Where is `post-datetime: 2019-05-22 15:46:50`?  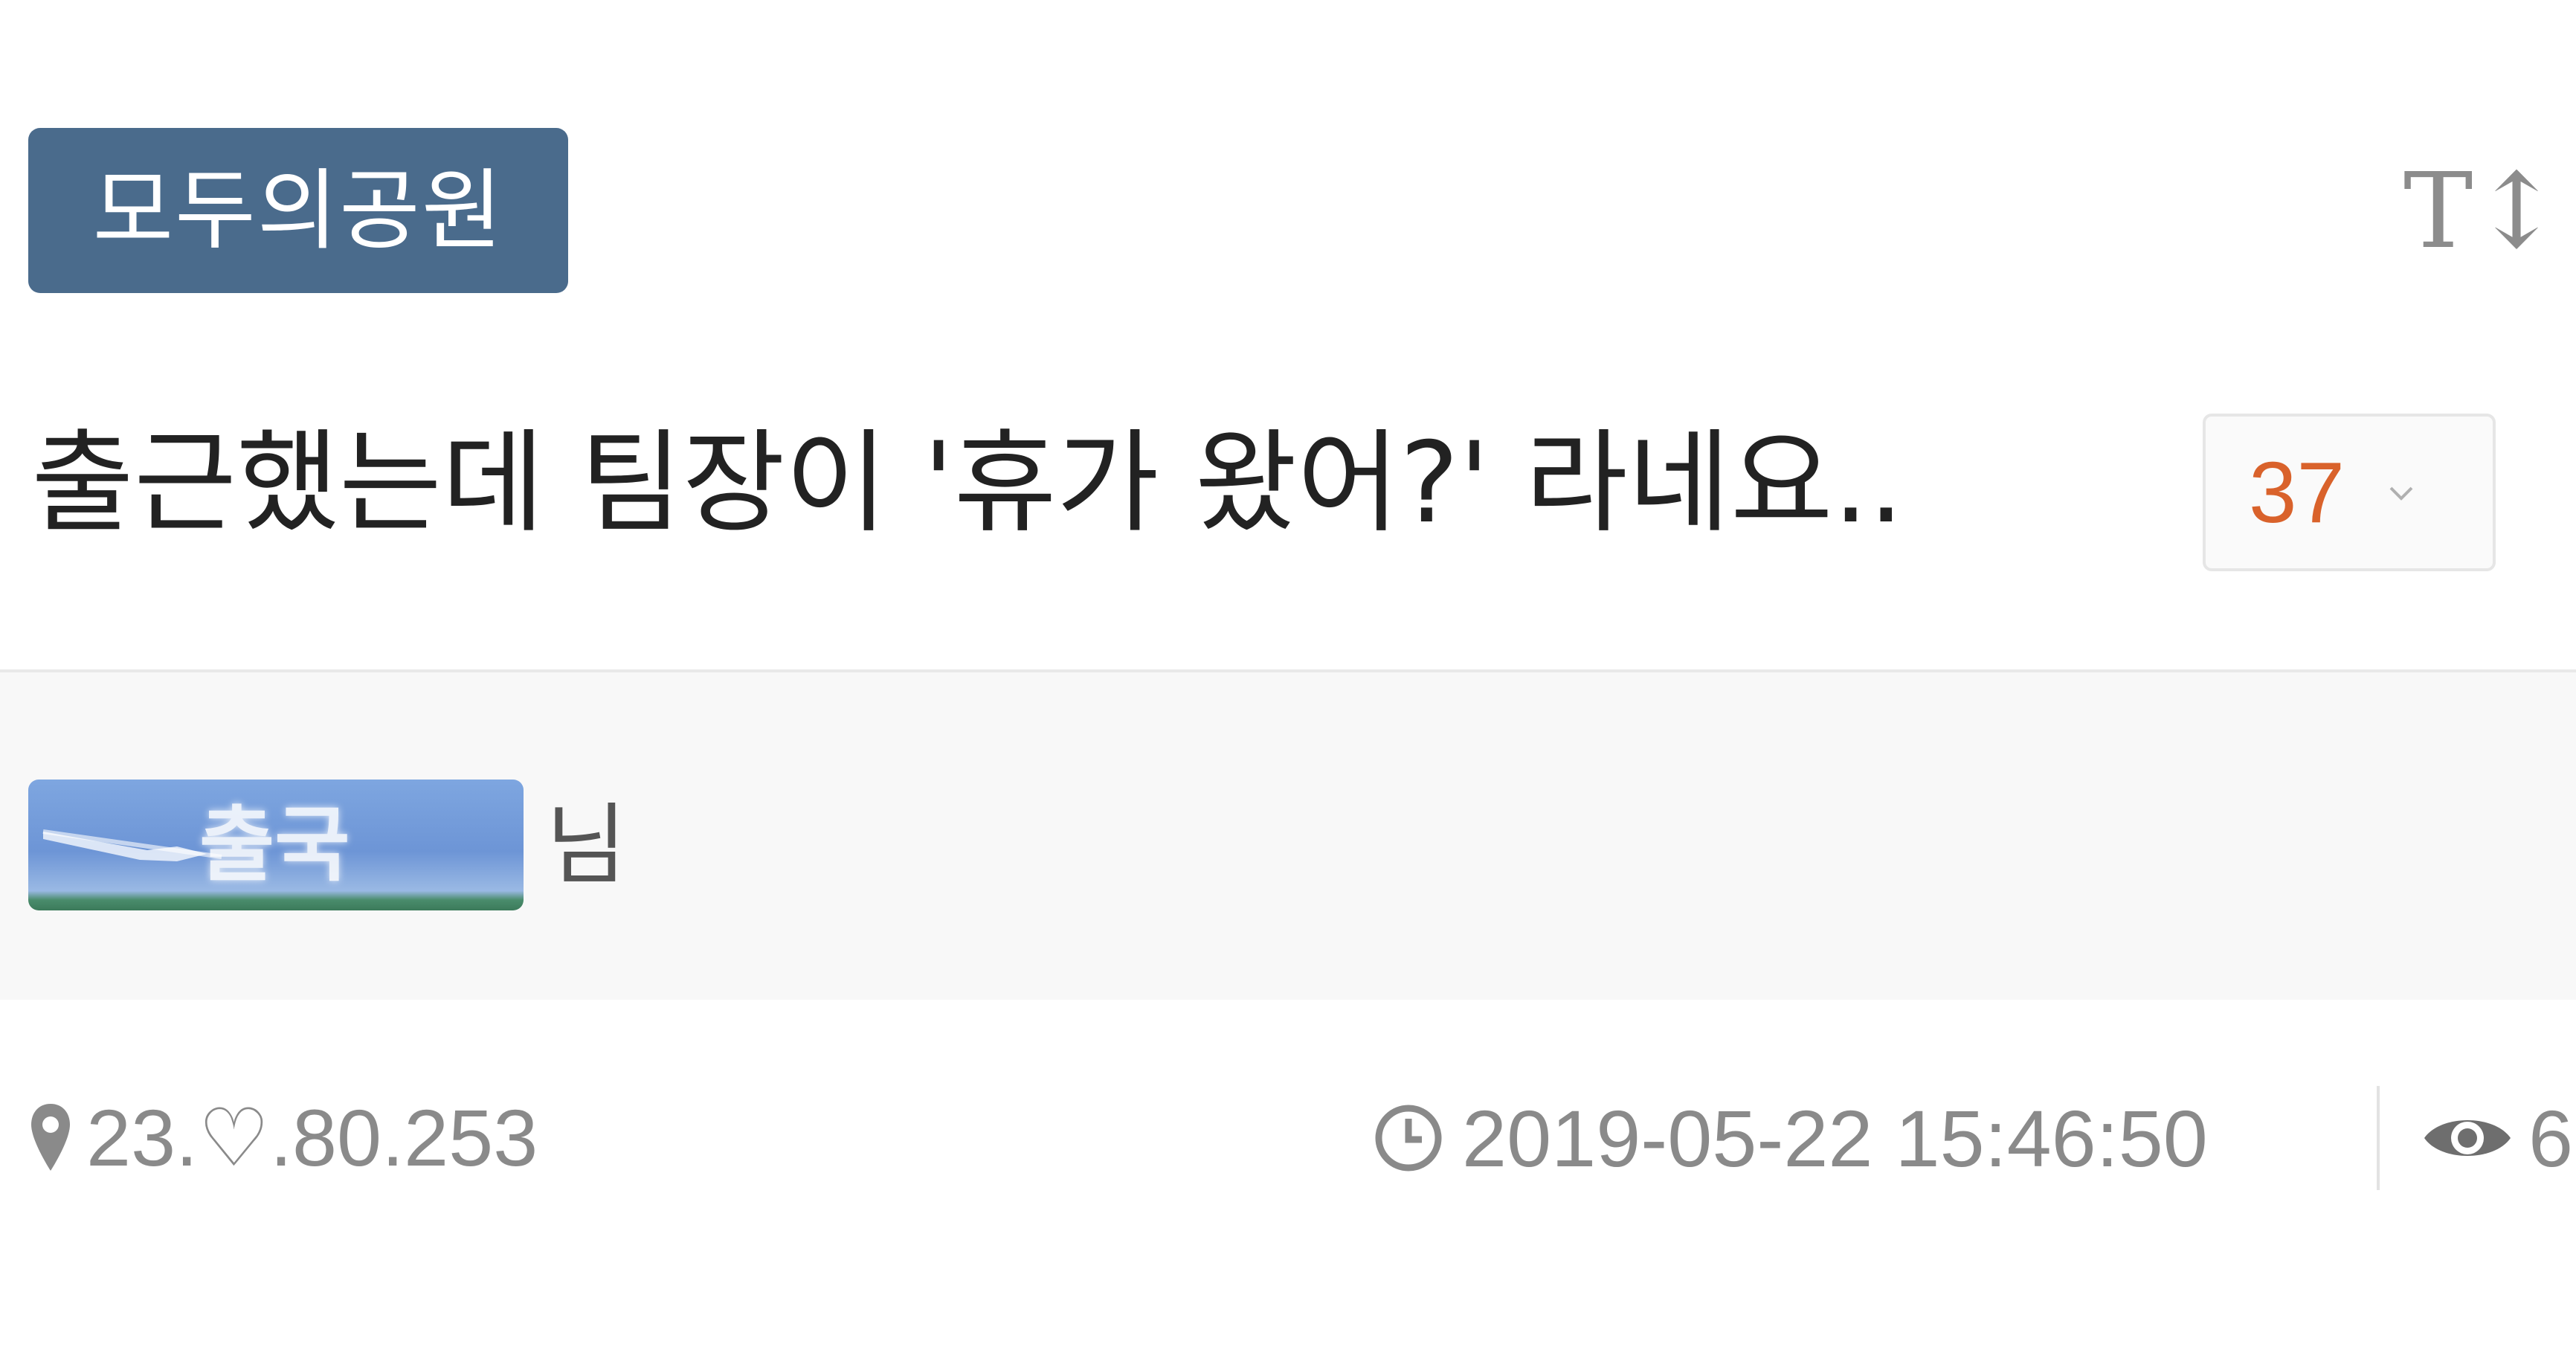 post-datetime: 2019-05-22 15:46:50 is located at coordinates (1835, 1138).